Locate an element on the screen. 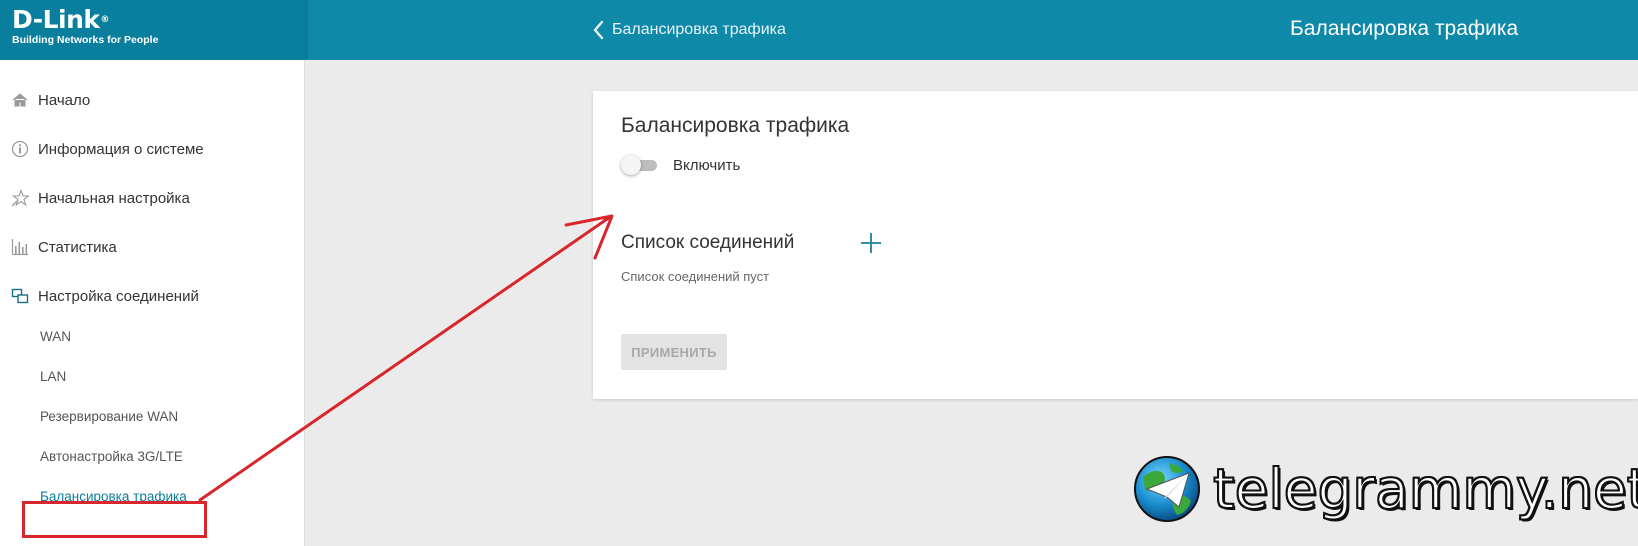 The width and height of the screenshot is (1638, 546). sidebar-item-label: Начальная настройка is located at coordinates (114, 198).